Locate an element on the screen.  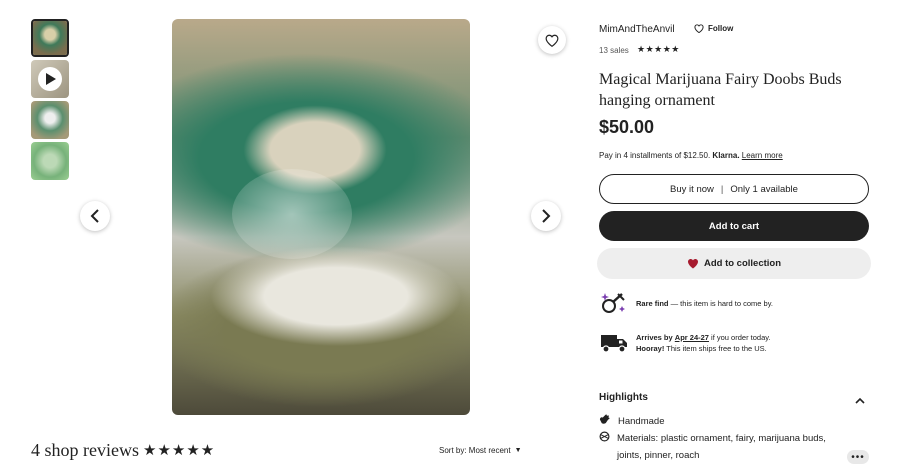
listing-price: $50.00 is located at coordinates (627, 127).